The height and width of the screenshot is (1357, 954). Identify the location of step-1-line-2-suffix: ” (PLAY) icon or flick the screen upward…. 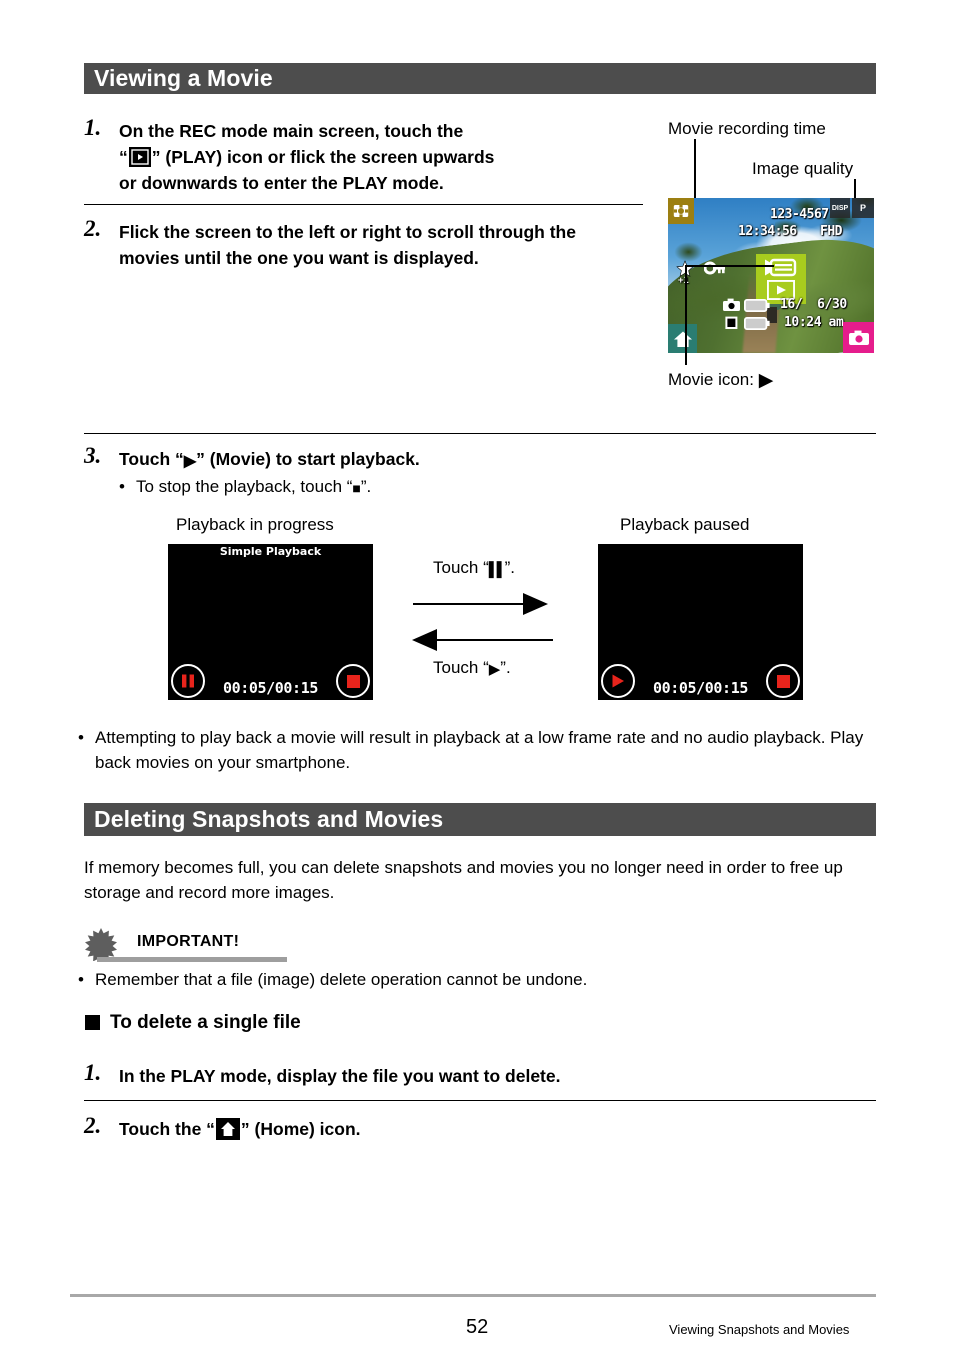
(323, 157).